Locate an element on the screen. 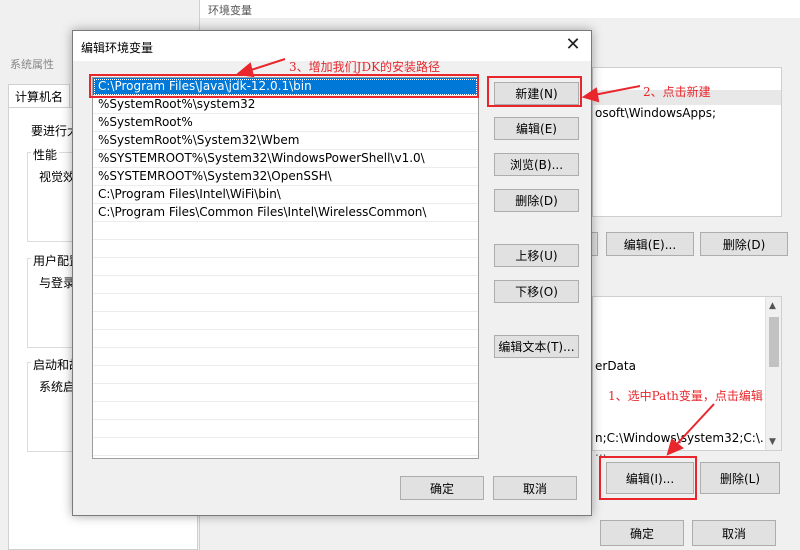 The width and height of the screenshot is (800, 550). path-entry-row: C:\Program Files\Intel\WiFi\bin\ is located at coordinates (285, 195).